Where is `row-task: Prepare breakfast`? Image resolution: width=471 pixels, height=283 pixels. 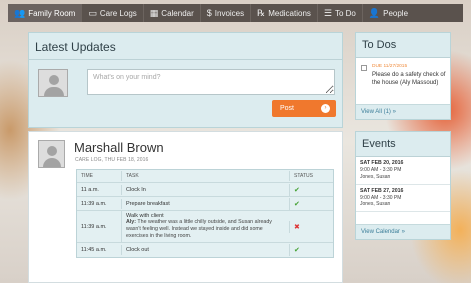
row-task: Prepare breakfast is located at coordinates (205, 203).